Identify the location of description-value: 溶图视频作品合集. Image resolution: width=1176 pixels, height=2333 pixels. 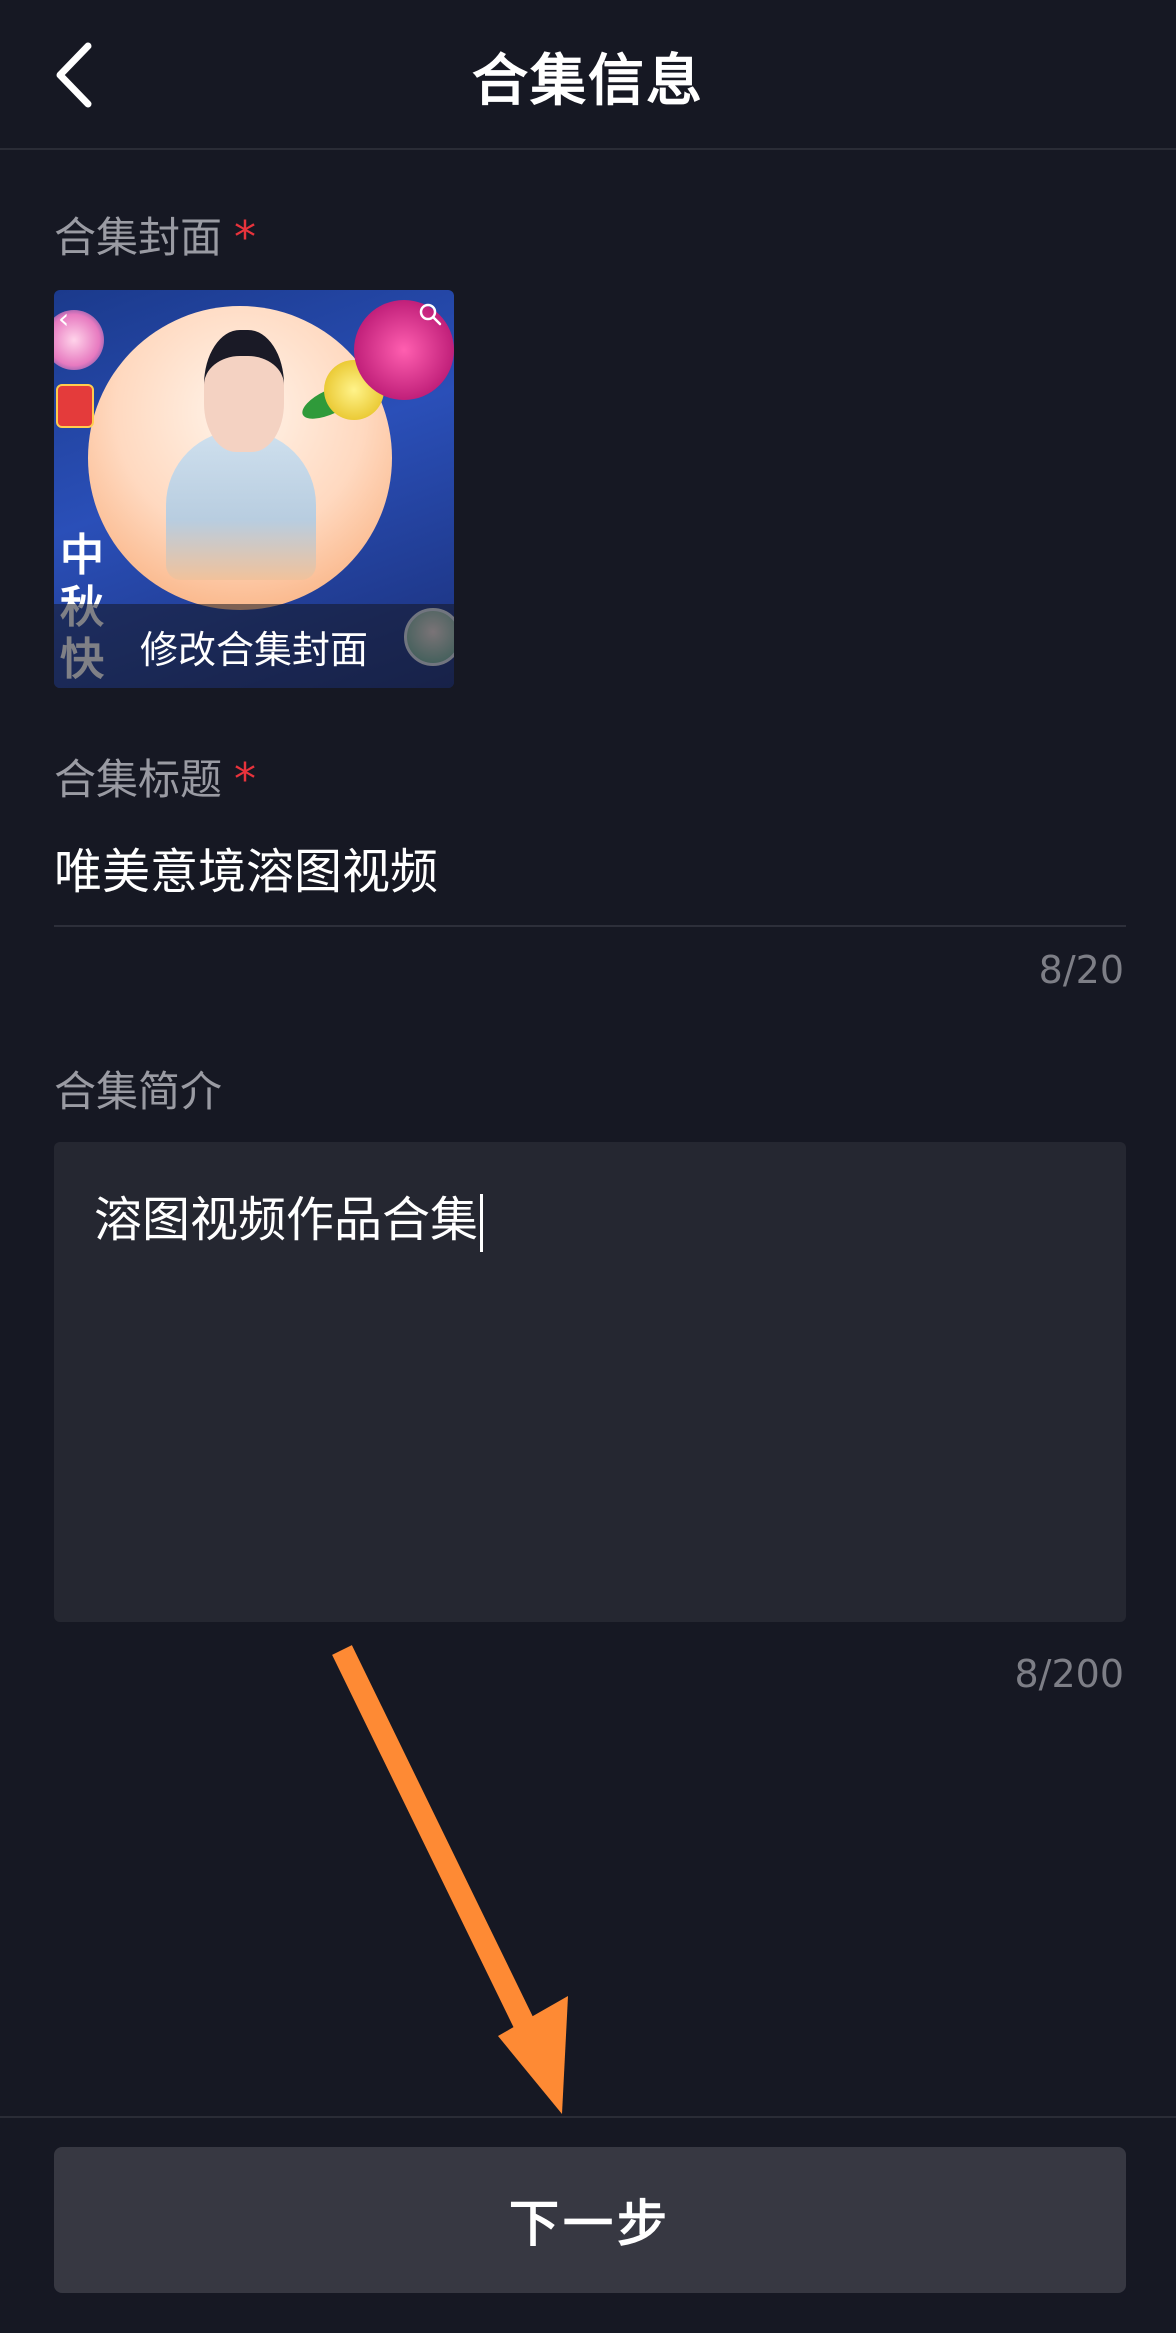
(286, 1220).